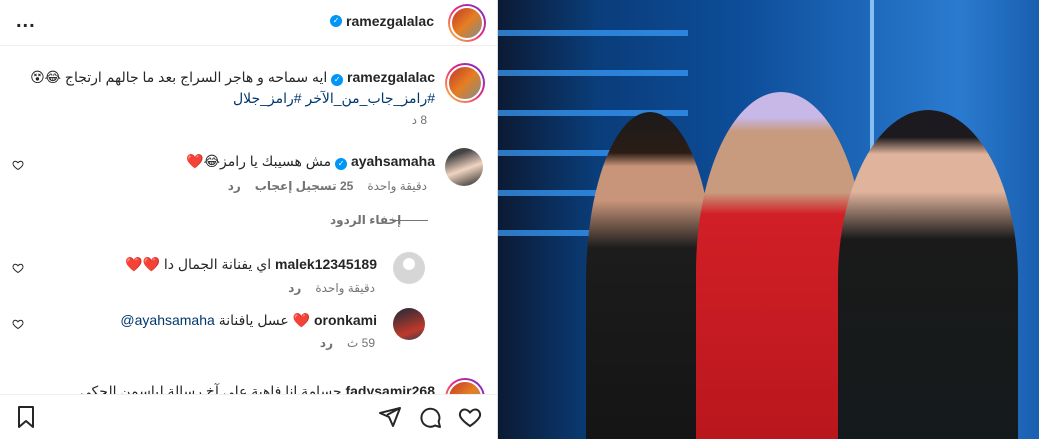 This screenshot has height=439, width=1039. What do you see at coordinates (391, 77) in the screenshot?
I see `caption-username: ramezgalalac` at bounding box center [391, 77].